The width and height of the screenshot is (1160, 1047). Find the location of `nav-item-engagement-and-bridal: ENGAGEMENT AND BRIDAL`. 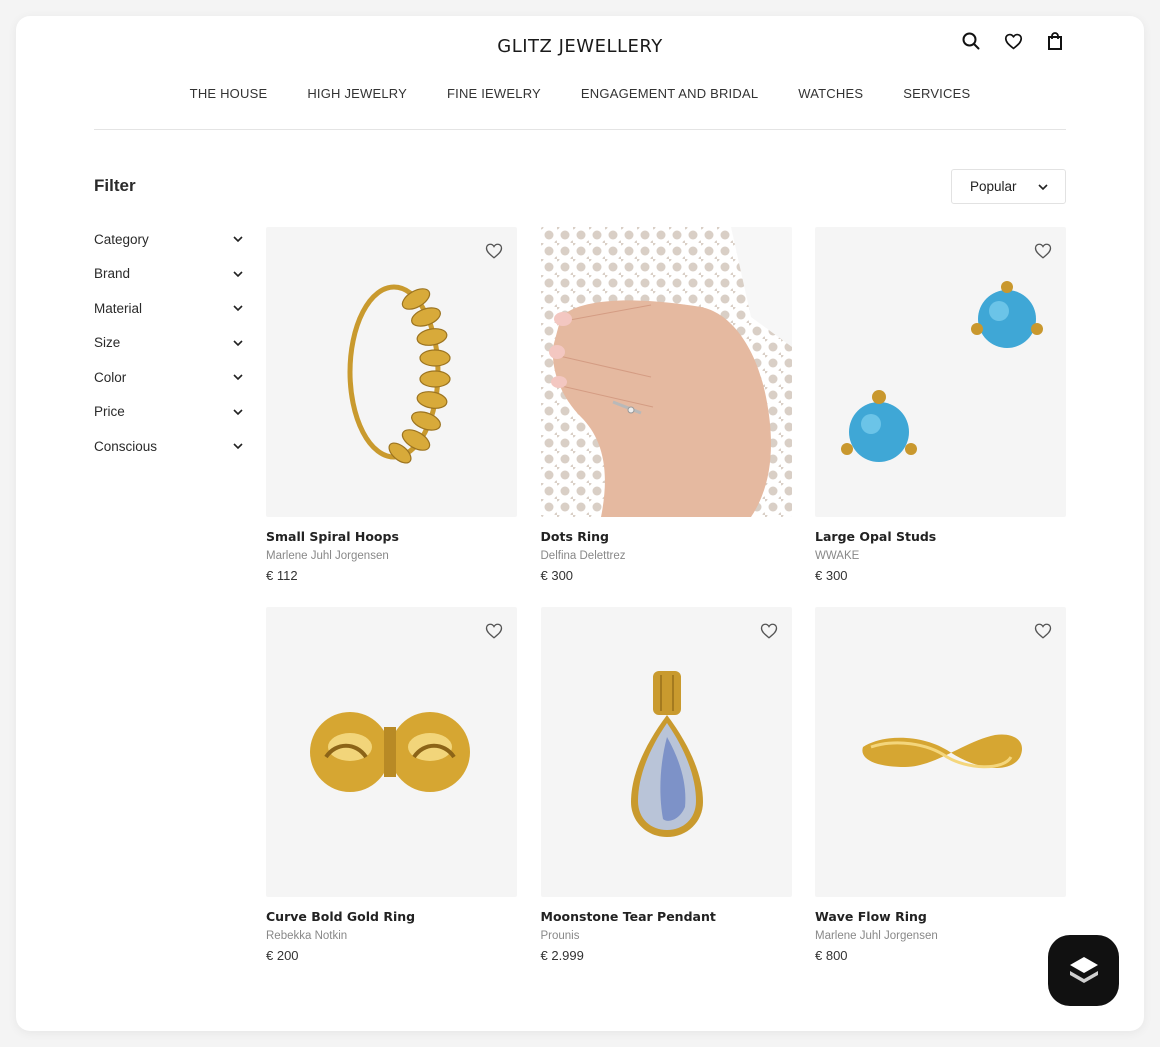

nav-item-engagement-and-bridal: ENGAGEMENT AND BRIDAL is located at coordinates (669, 93).